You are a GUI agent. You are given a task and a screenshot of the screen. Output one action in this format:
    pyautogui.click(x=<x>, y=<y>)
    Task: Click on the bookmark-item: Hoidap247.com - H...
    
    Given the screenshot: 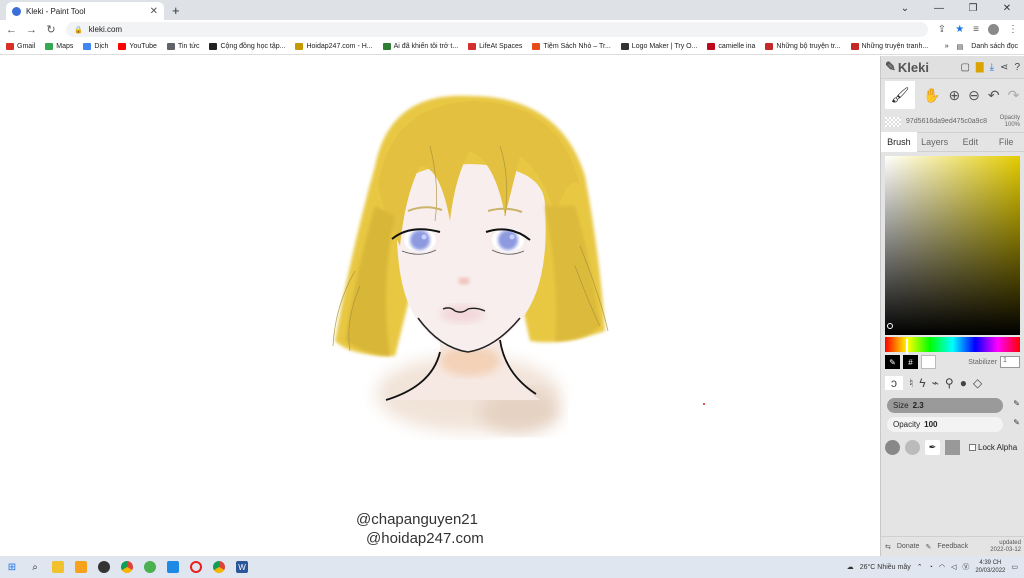 What is the action you would take?
    pyautogui.click(x=334, y=46)
    